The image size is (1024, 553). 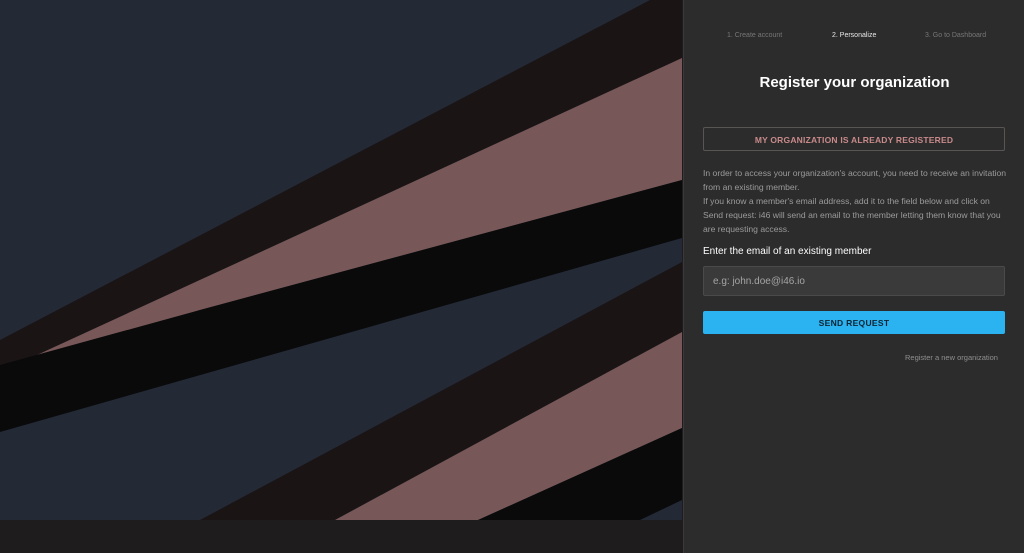 I want to click on member-email-input, so click(x=854, y=281).